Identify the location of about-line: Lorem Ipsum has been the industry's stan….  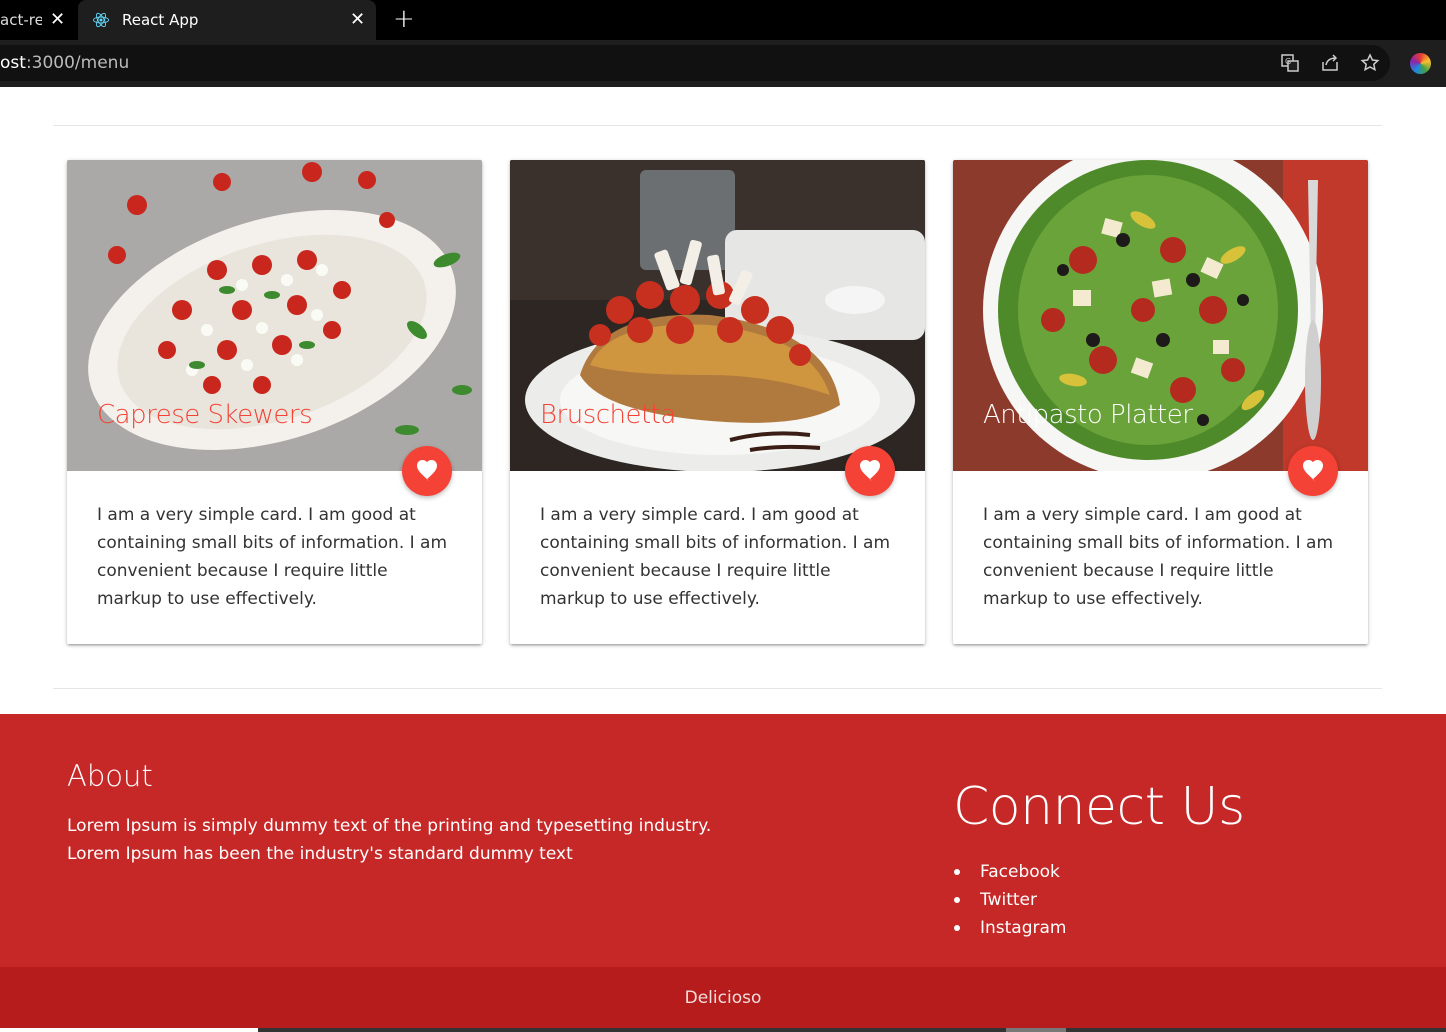
(320, 854).